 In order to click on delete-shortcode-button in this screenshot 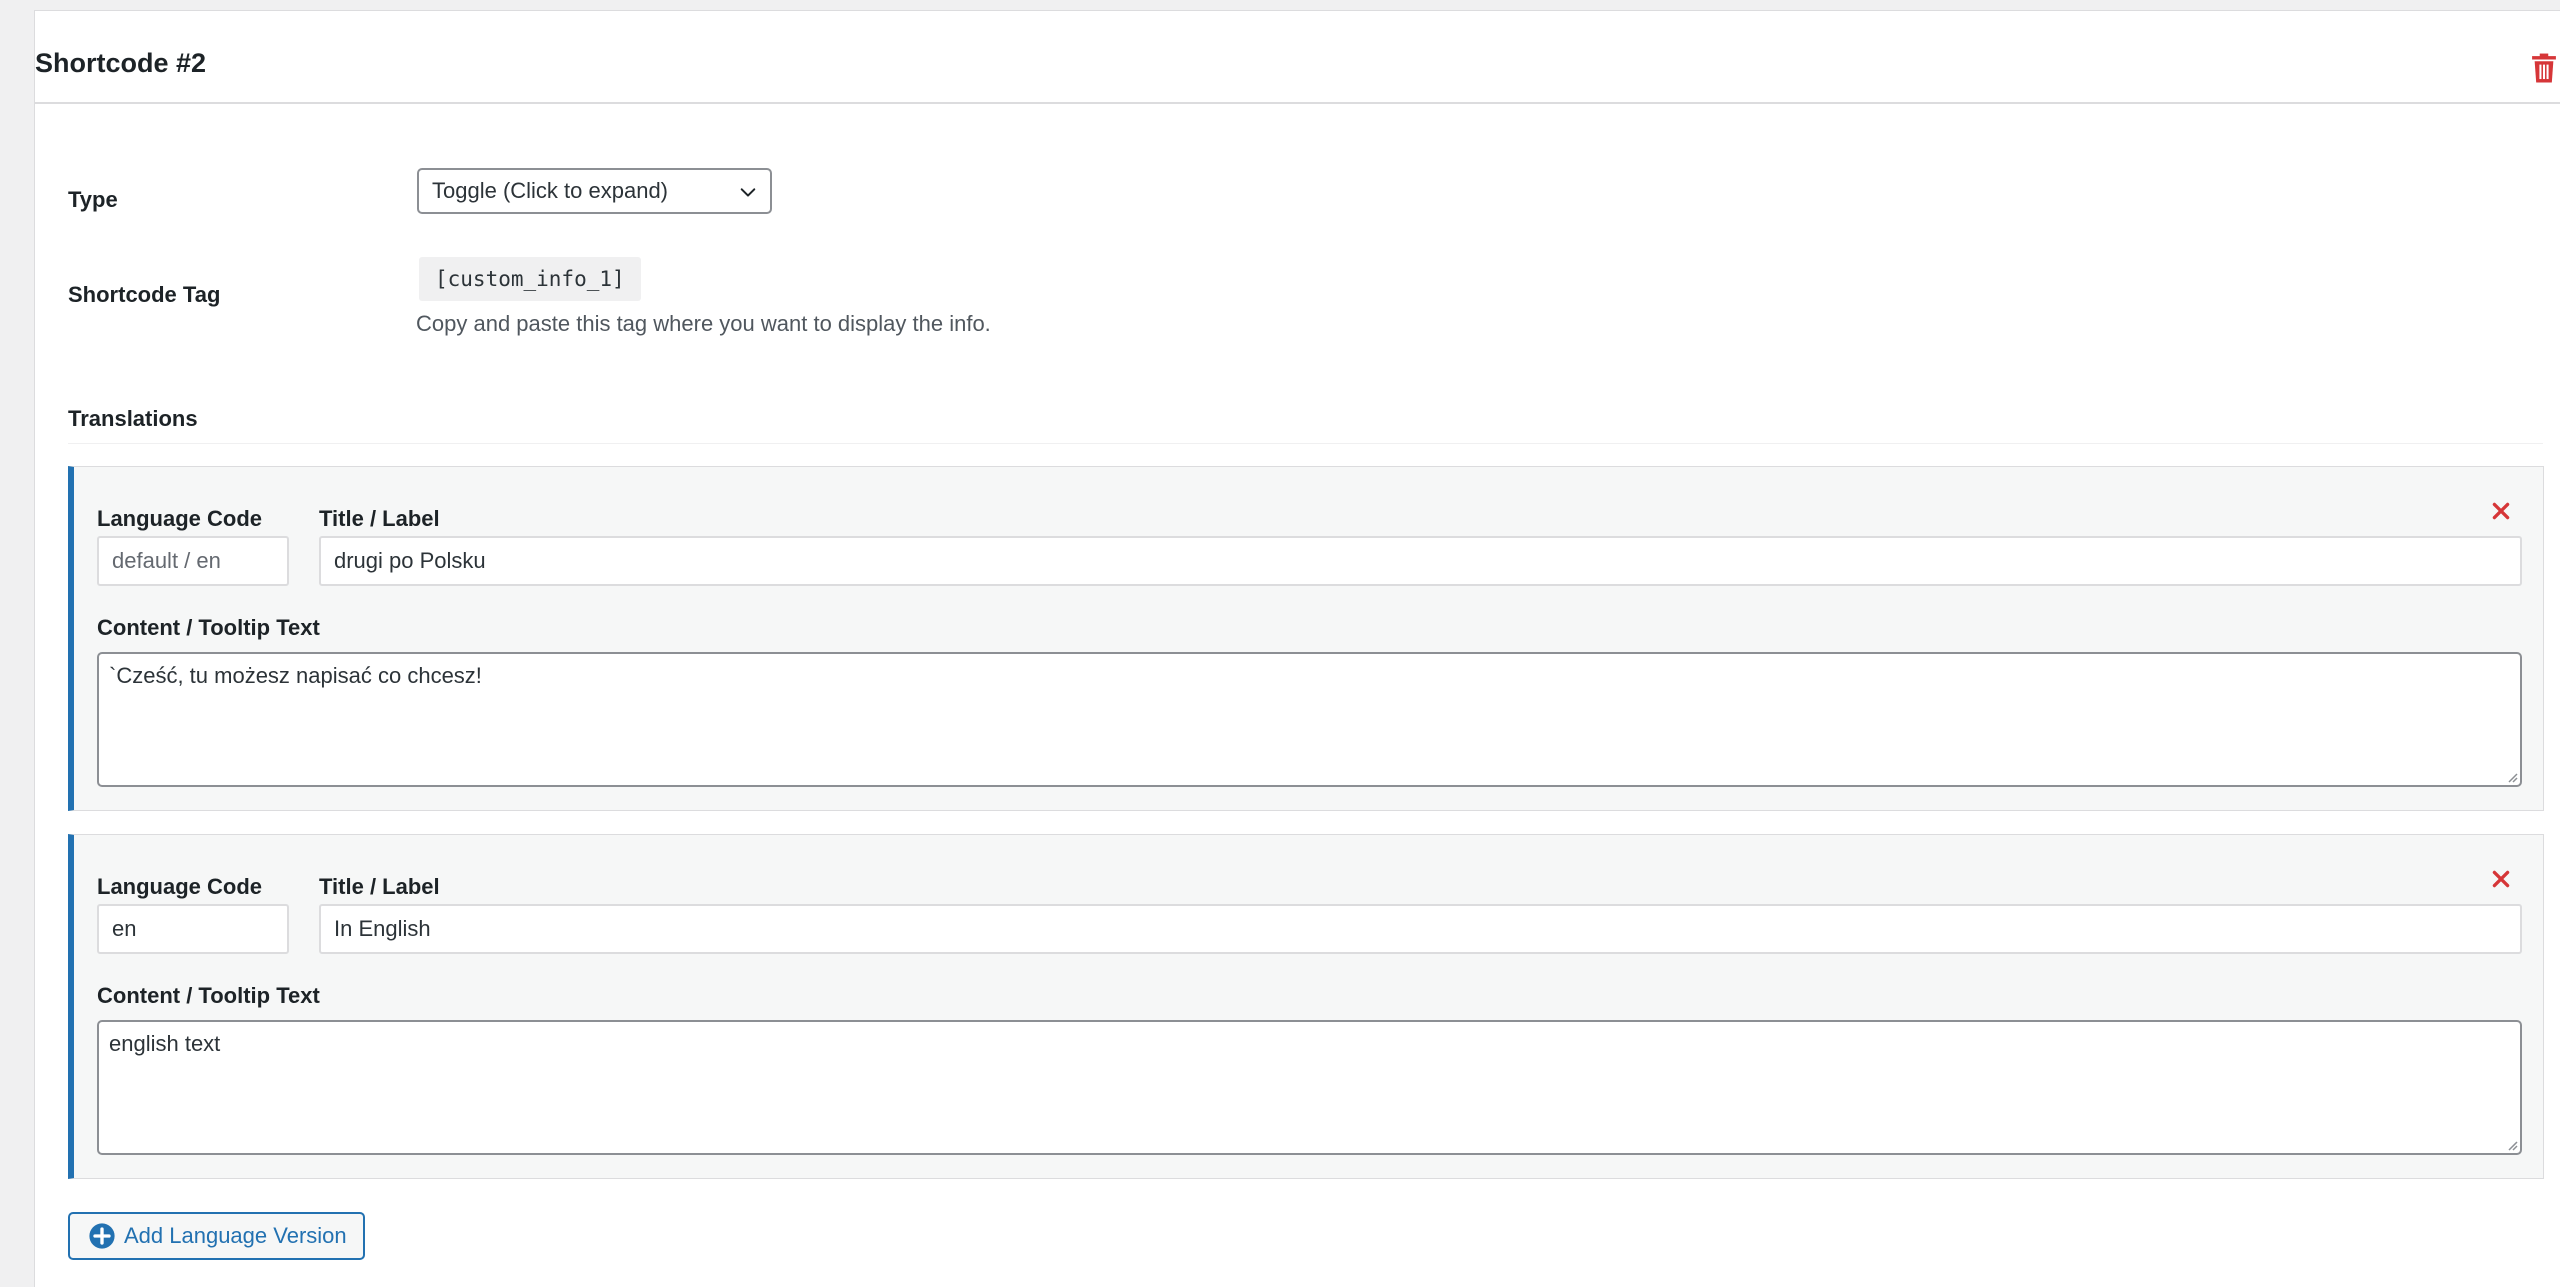, I will do `click(2543, 68)`.